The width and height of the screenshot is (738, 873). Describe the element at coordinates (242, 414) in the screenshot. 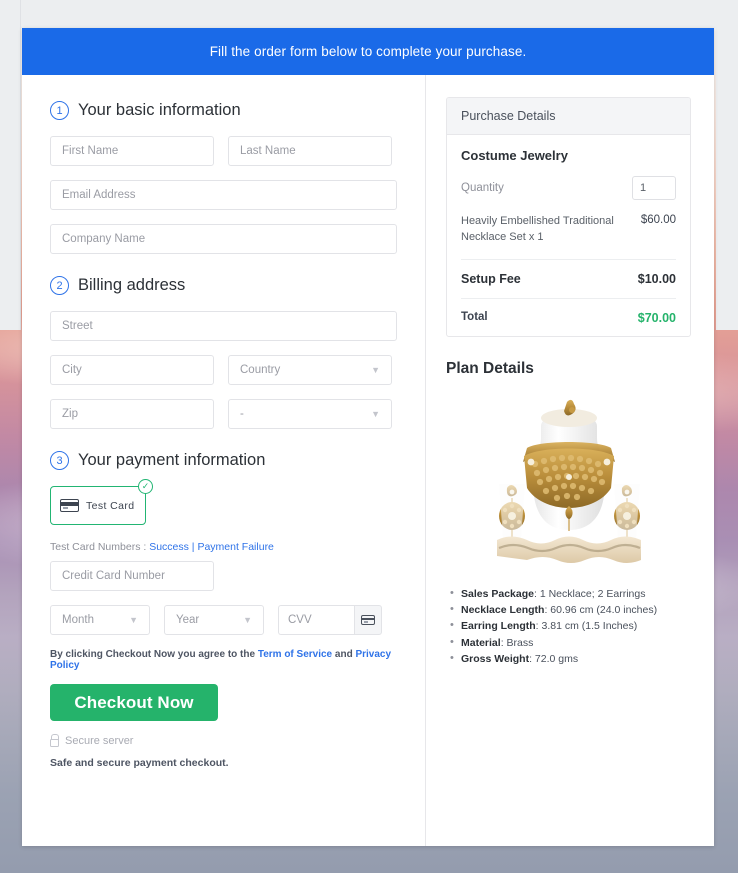

I see `state-select-value: -` at that location.